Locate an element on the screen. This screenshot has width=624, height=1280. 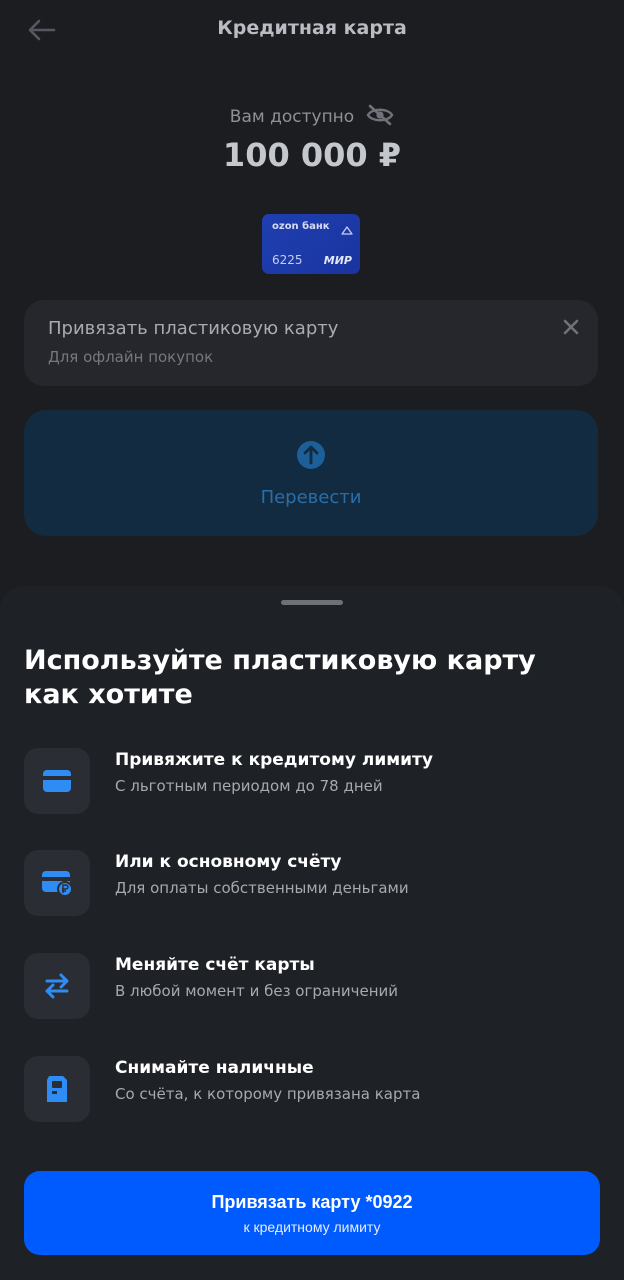
card-thumbnail: ozon банк 6225 МИР is located at coordinates (311, 244).